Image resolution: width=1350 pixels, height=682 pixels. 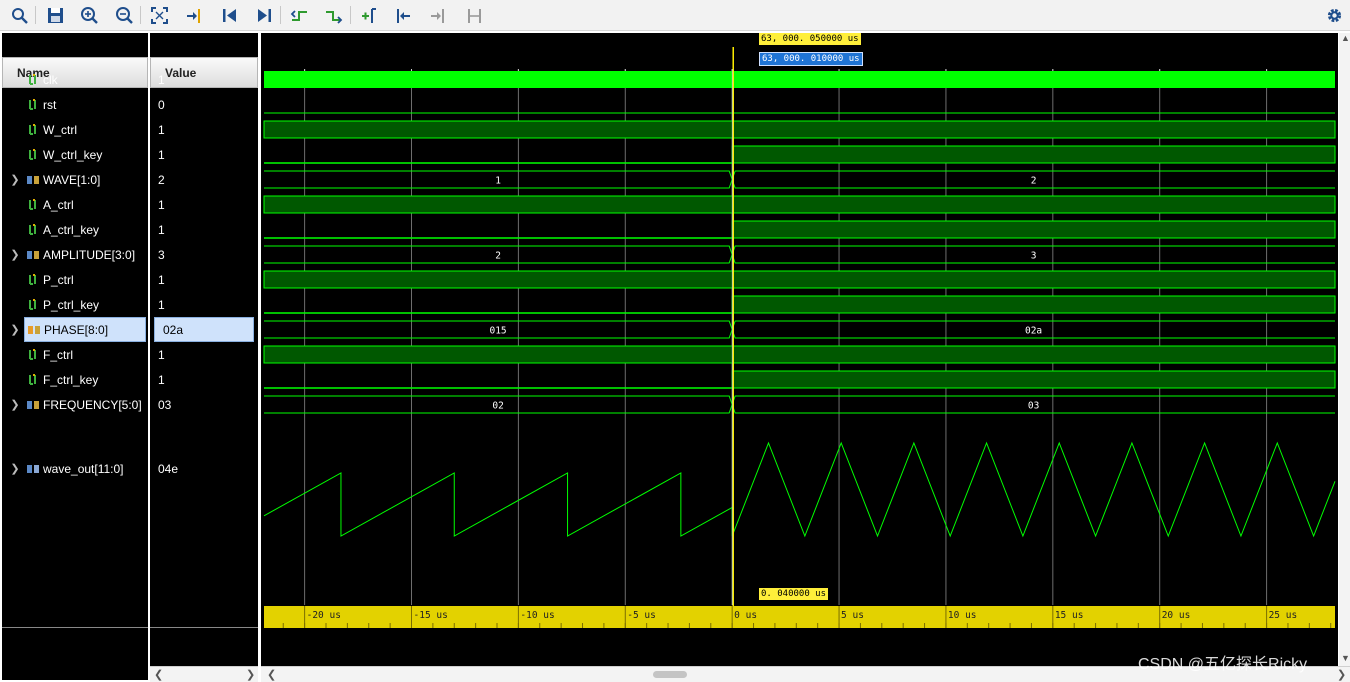 What do you see at coordinates (264, 15) in the screenshot?
I see `go-to-end-button` at bounding box center [264, 15].